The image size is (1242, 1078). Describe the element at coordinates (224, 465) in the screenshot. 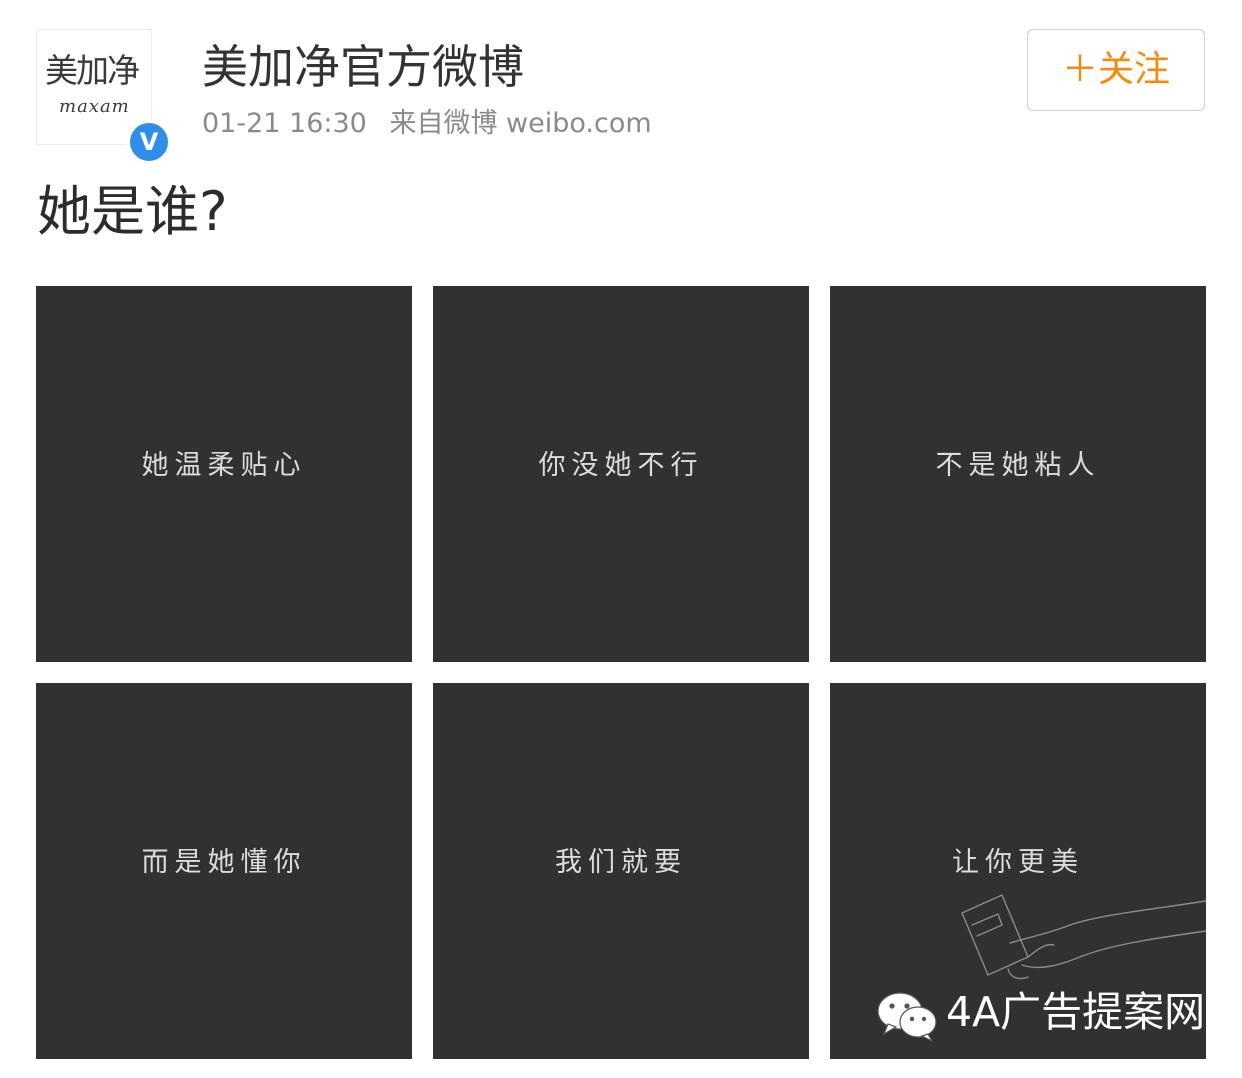

I see `image-caption: 她温柔贴心` at that location.